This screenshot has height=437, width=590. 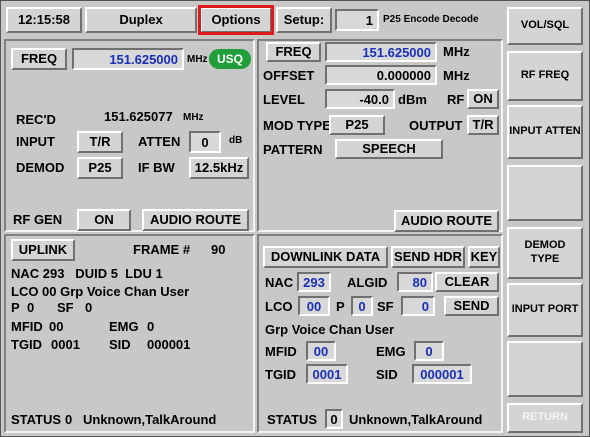 What do you see at coordinates (124, 326) in the screenshot?
I see `uplink-emg-label: EMG` at bounding box center [124, 326].